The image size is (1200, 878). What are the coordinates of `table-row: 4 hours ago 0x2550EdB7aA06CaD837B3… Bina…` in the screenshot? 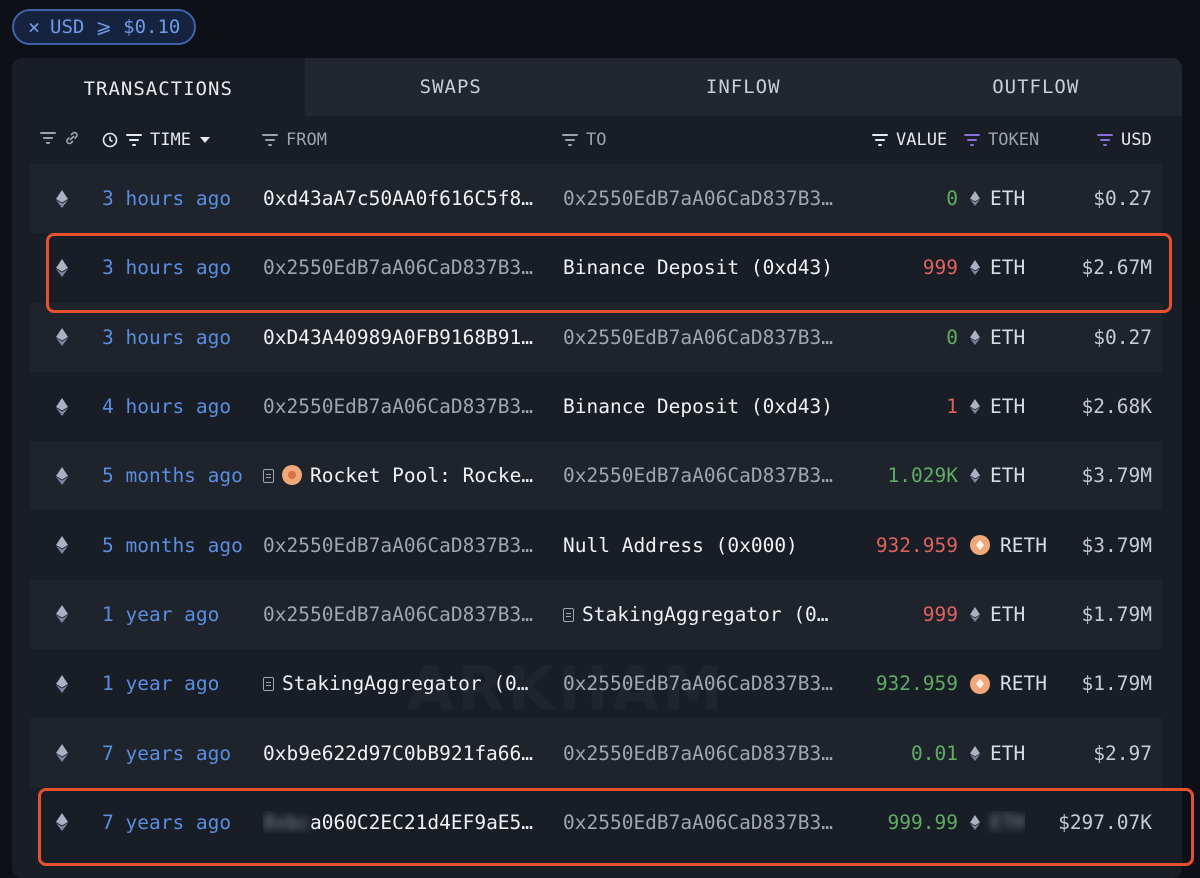 It's located at (596, 406).